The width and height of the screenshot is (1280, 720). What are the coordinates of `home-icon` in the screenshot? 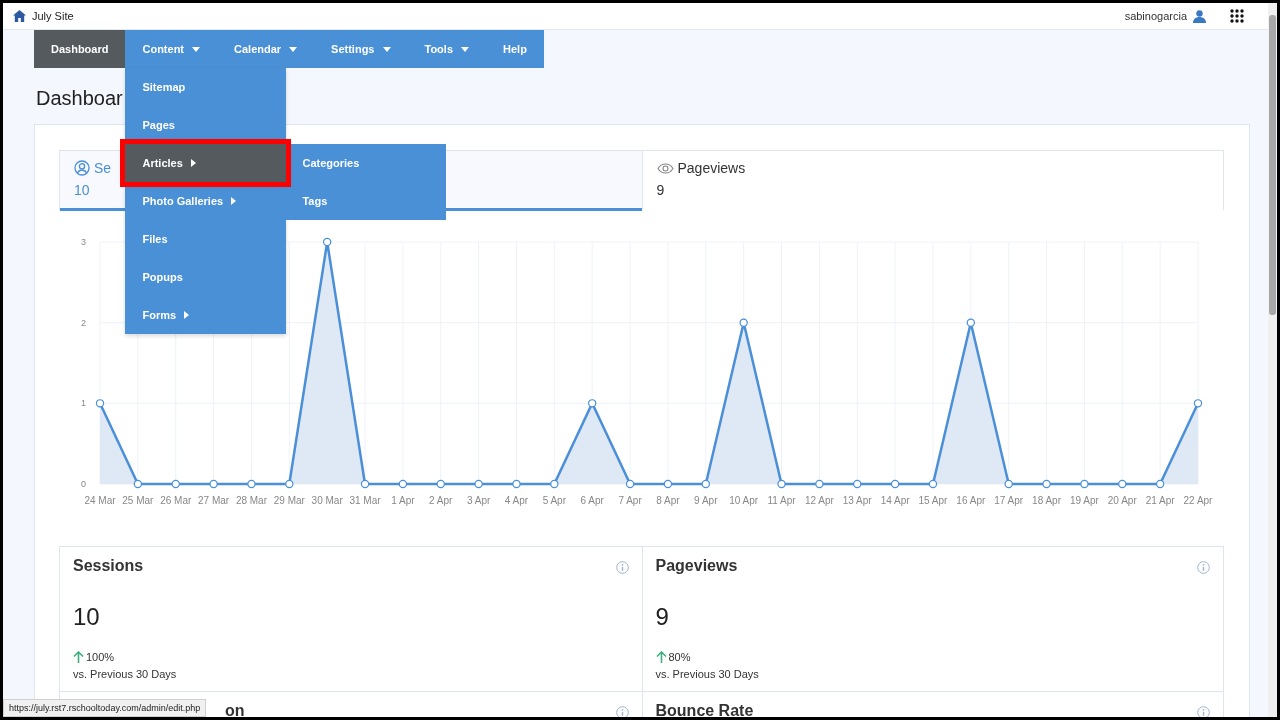 It's located at (19, 16).